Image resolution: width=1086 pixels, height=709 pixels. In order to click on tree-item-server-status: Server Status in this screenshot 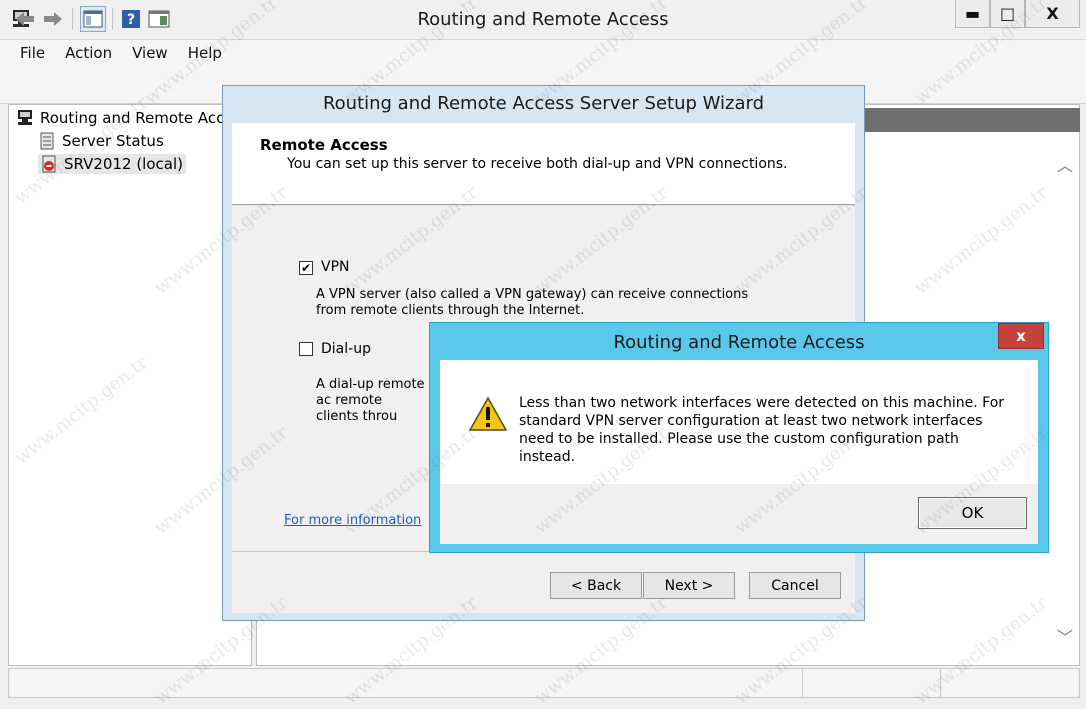, I will do `click(101, 141)`.